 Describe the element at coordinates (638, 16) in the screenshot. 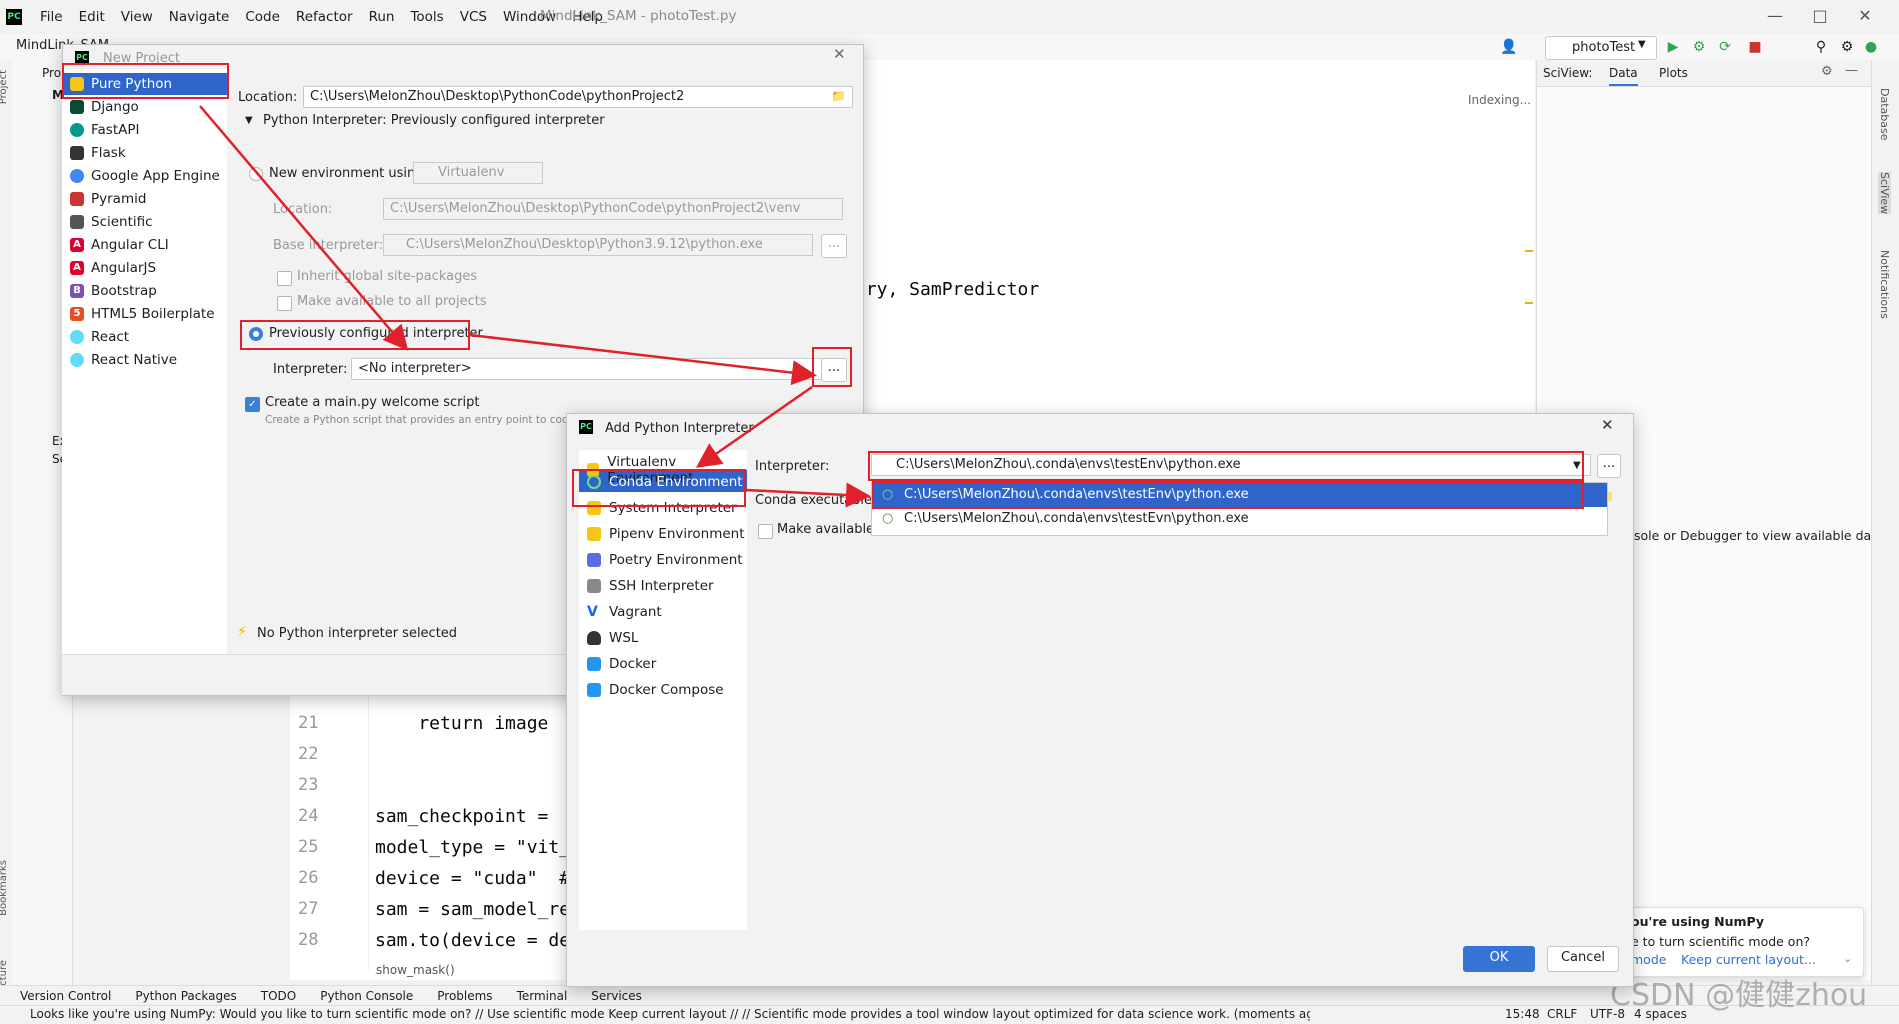

I see `window-title: MindLink_SAM - photoTest.py` at that location.